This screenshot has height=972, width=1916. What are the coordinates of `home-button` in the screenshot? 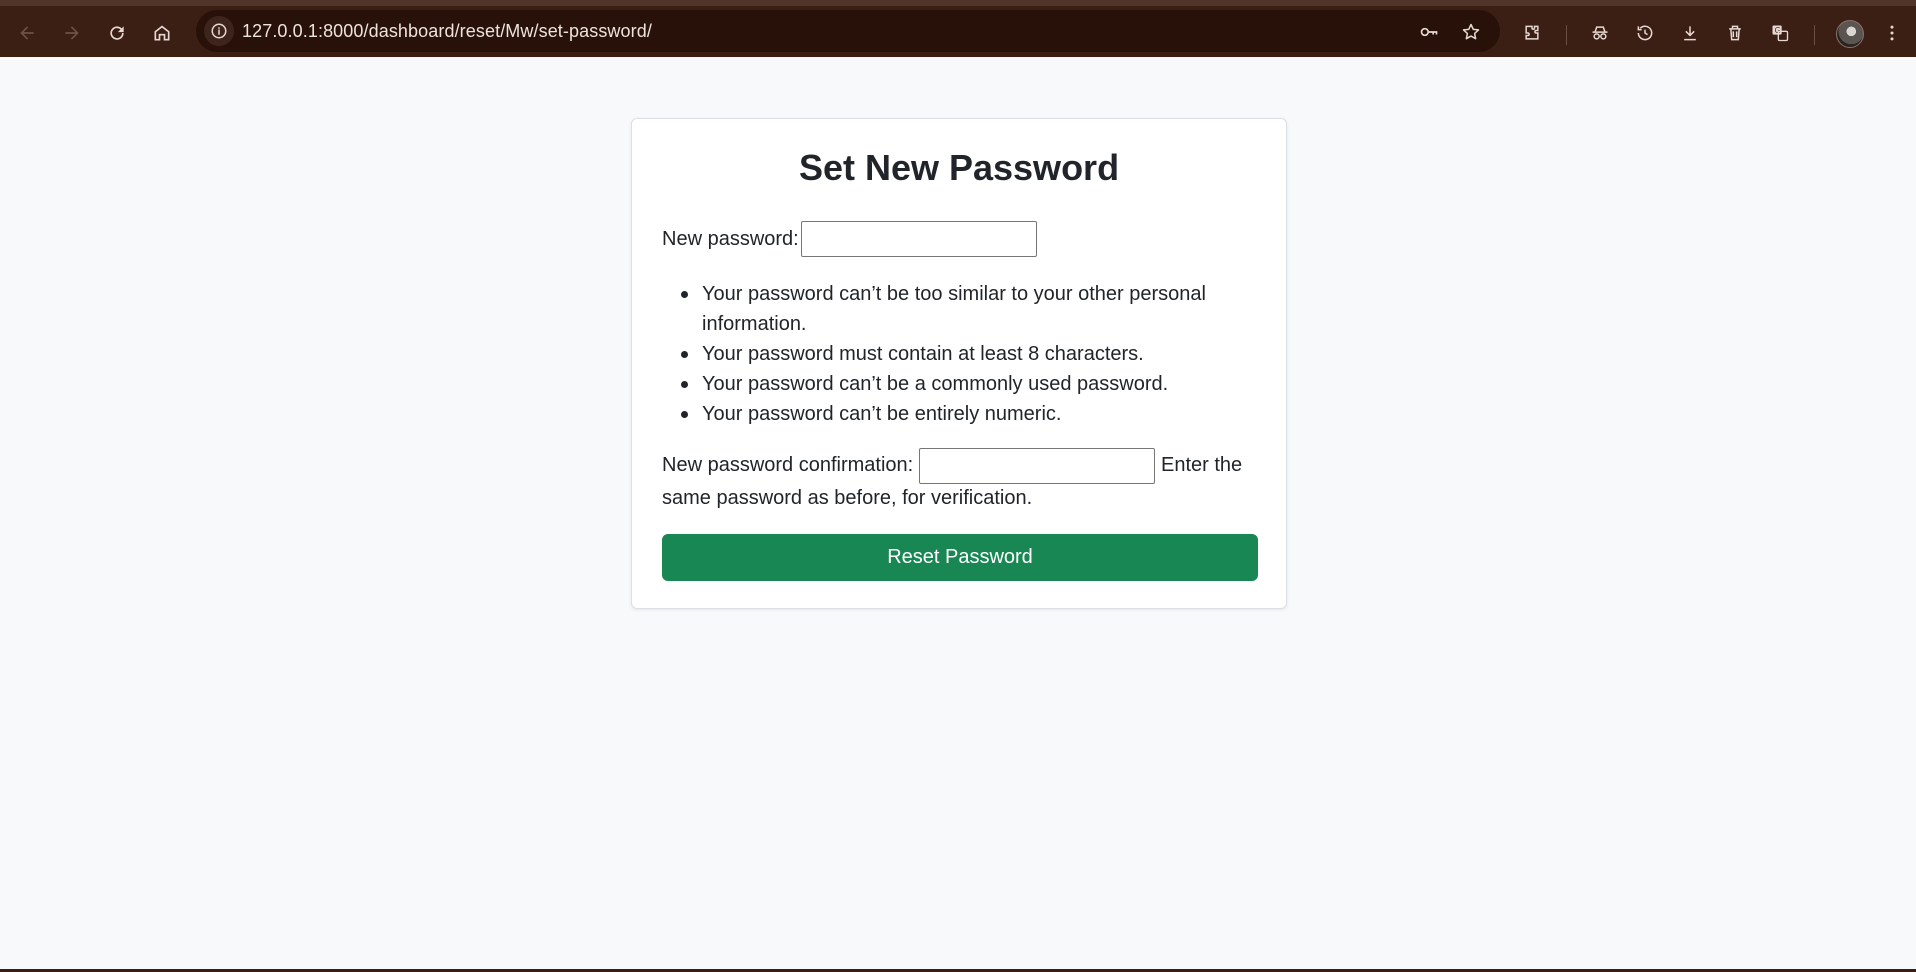 It's located at (162, 33).